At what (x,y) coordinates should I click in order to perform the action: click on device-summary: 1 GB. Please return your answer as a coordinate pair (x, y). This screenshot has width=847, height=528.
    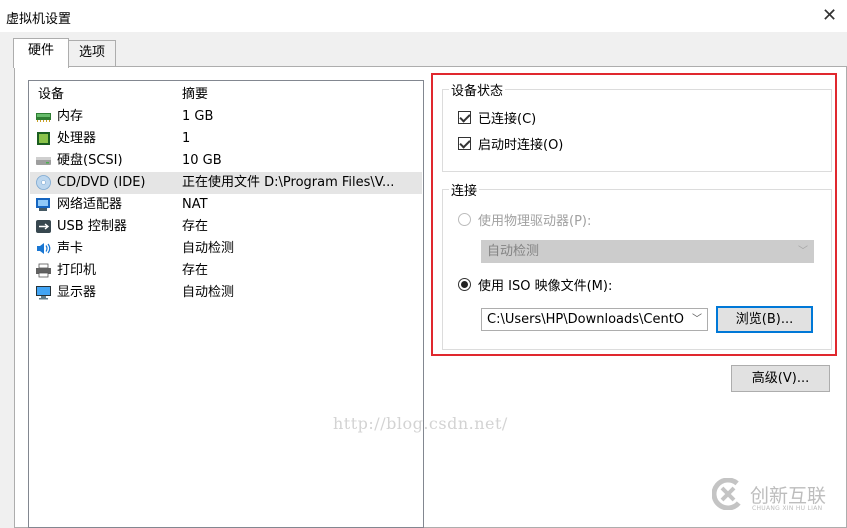
    Looking at the image, I should click on (198, 116).